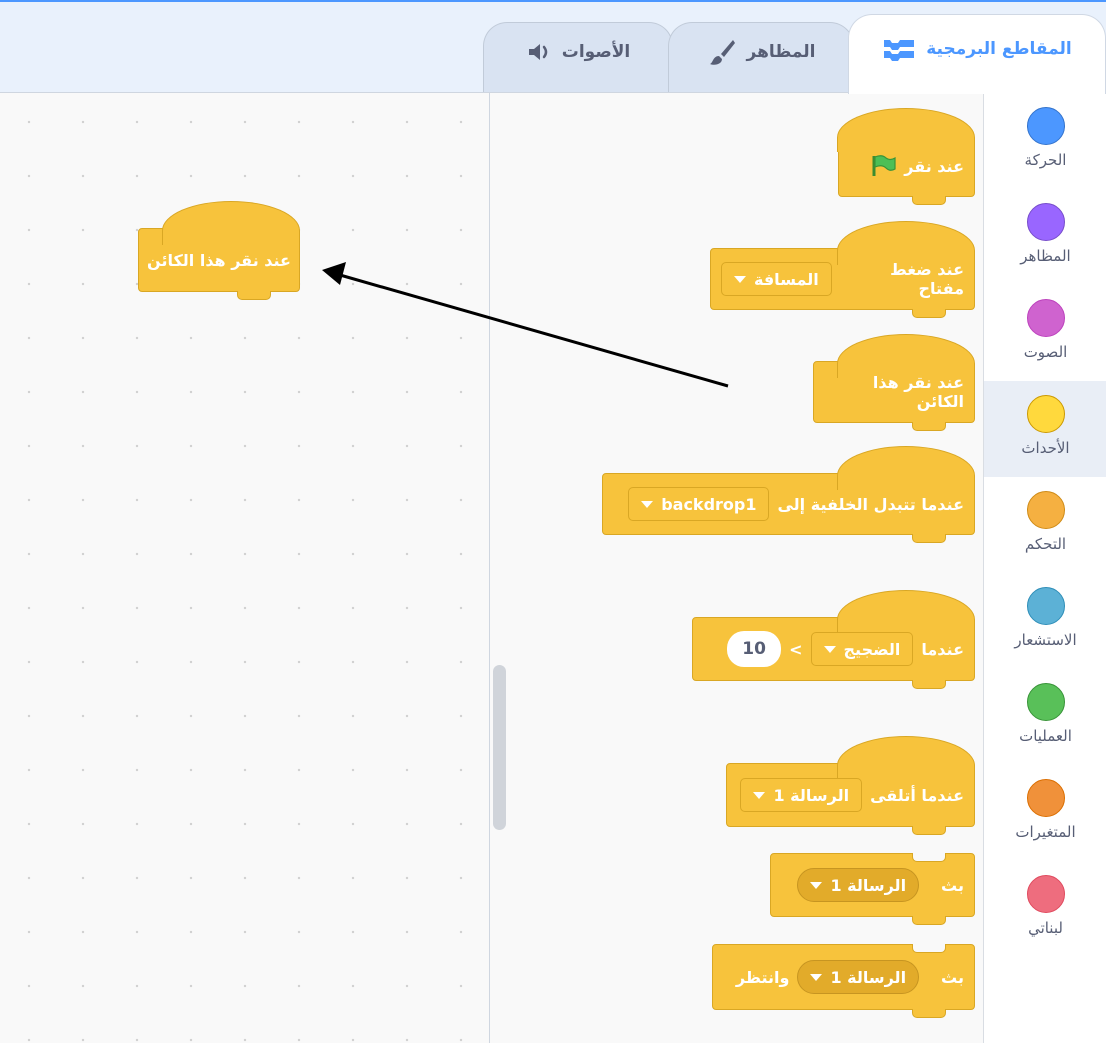  I want to click on when-key-label: عند ضغط مفتاح, so click(927, 279).